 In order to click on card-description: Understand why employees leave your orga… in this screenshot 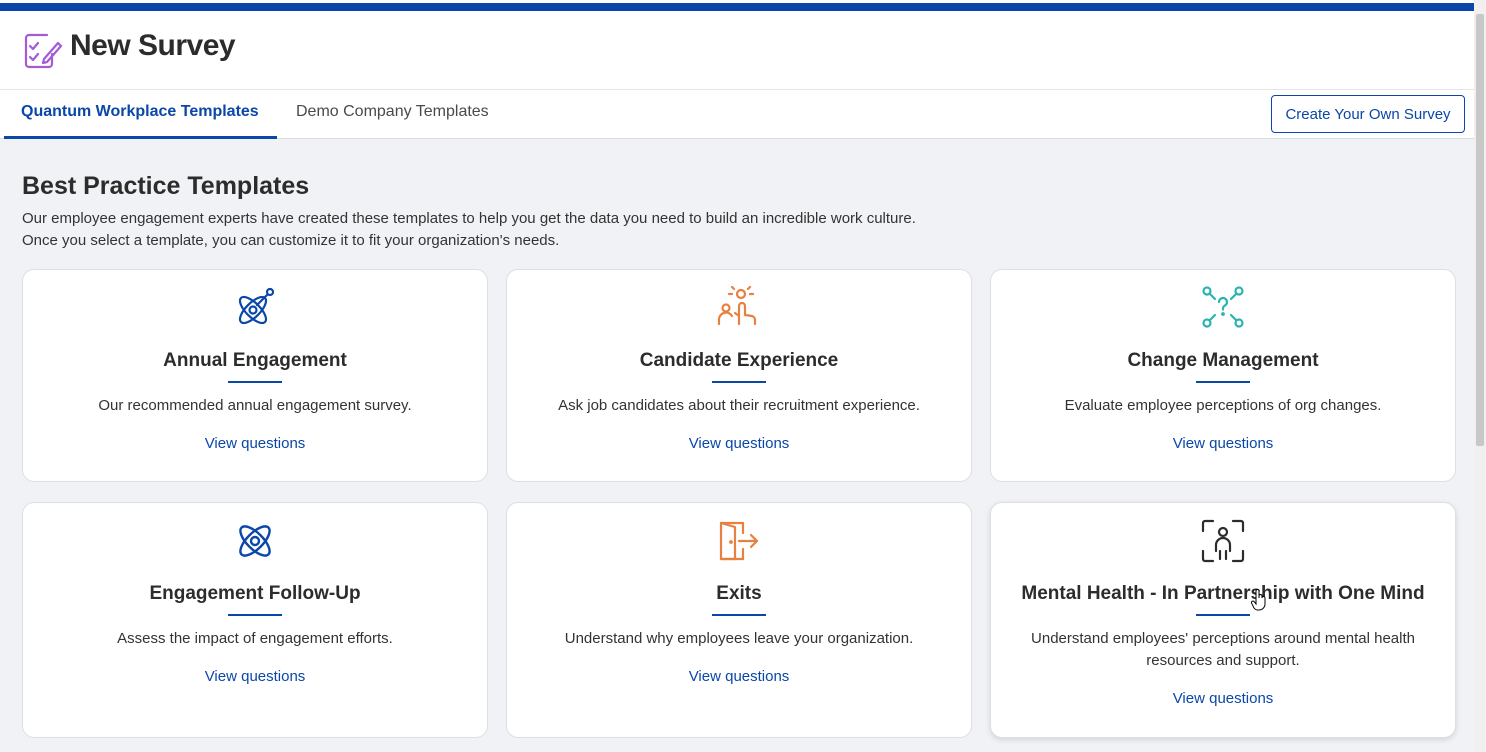, I will do `click(739, 638)`.